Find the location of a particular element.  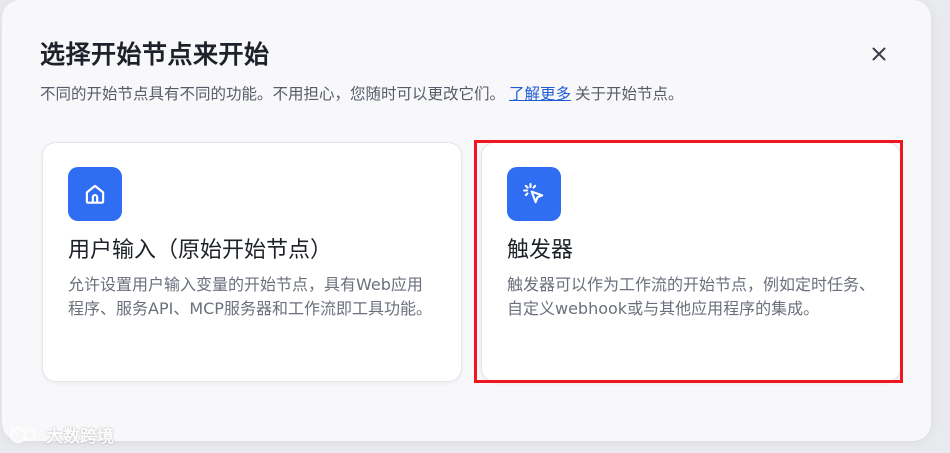

dialog-title: 选择开始节点来开始 is located at coordinates (155, 54).